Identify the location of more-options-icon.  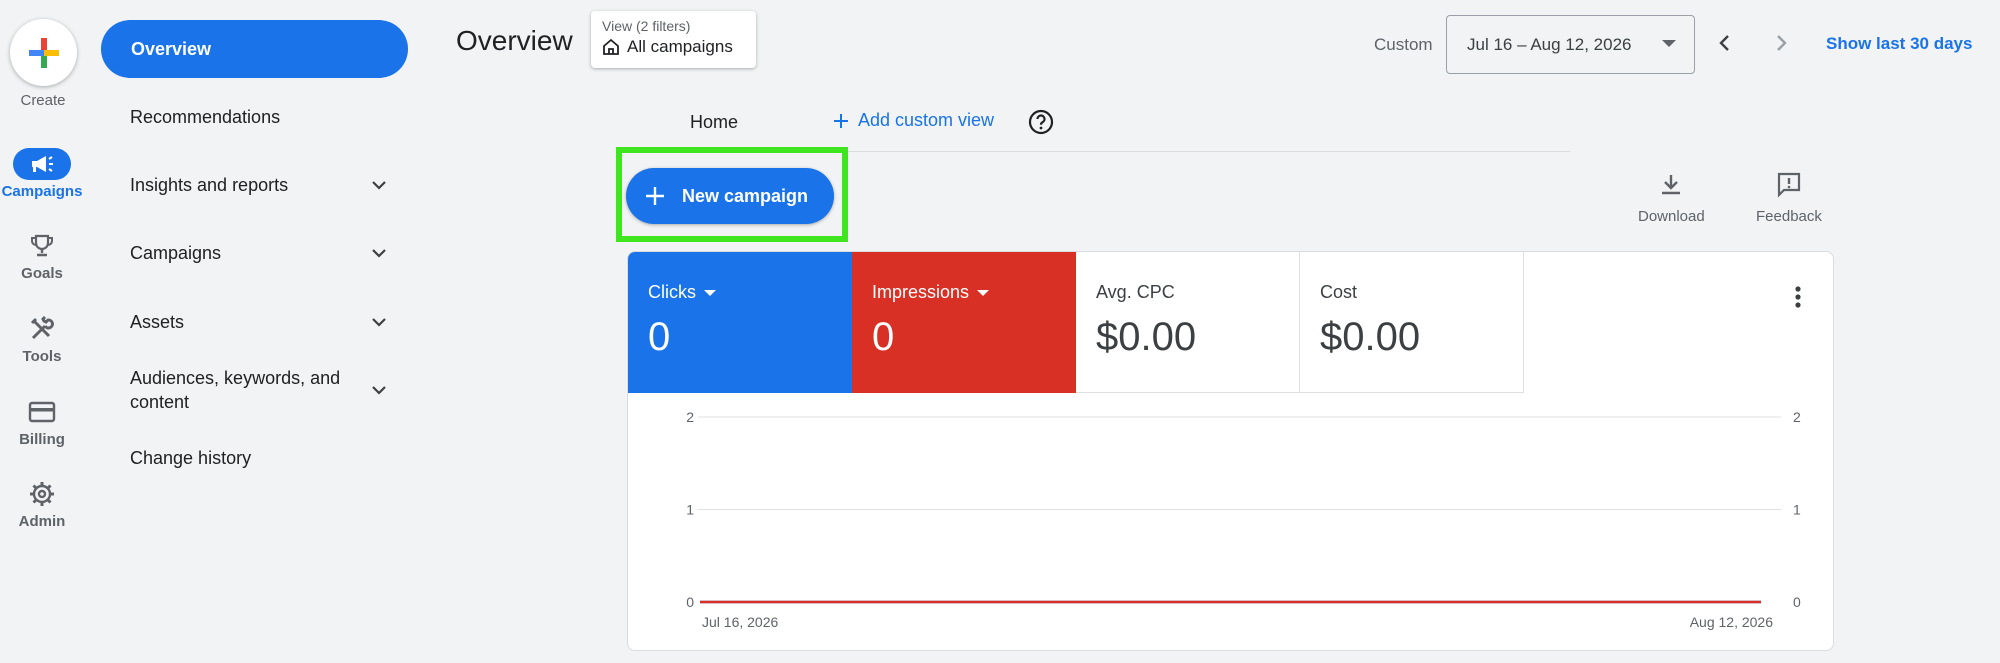
(1798, 297).